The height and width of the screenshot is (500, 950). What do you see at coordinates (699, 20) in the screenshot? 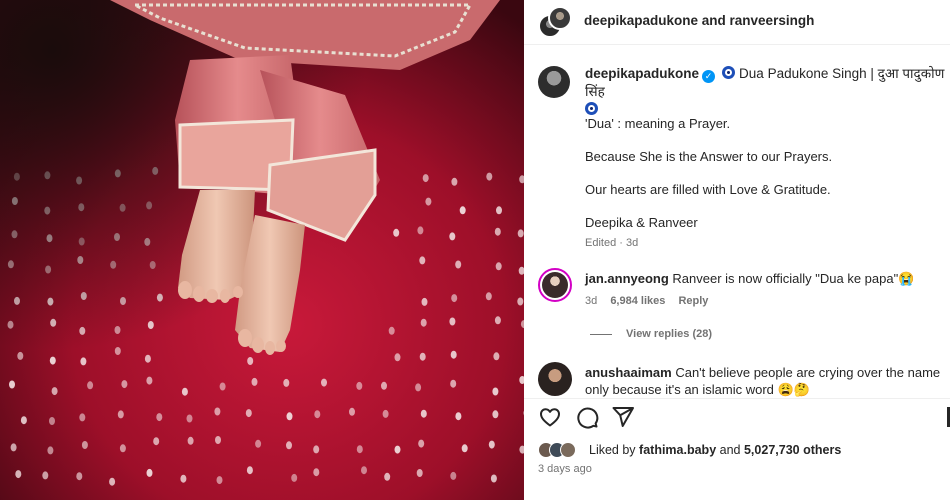
I see `post-author-title: deepikapadukone and ranveersingh` at bounding box center [699, 20].